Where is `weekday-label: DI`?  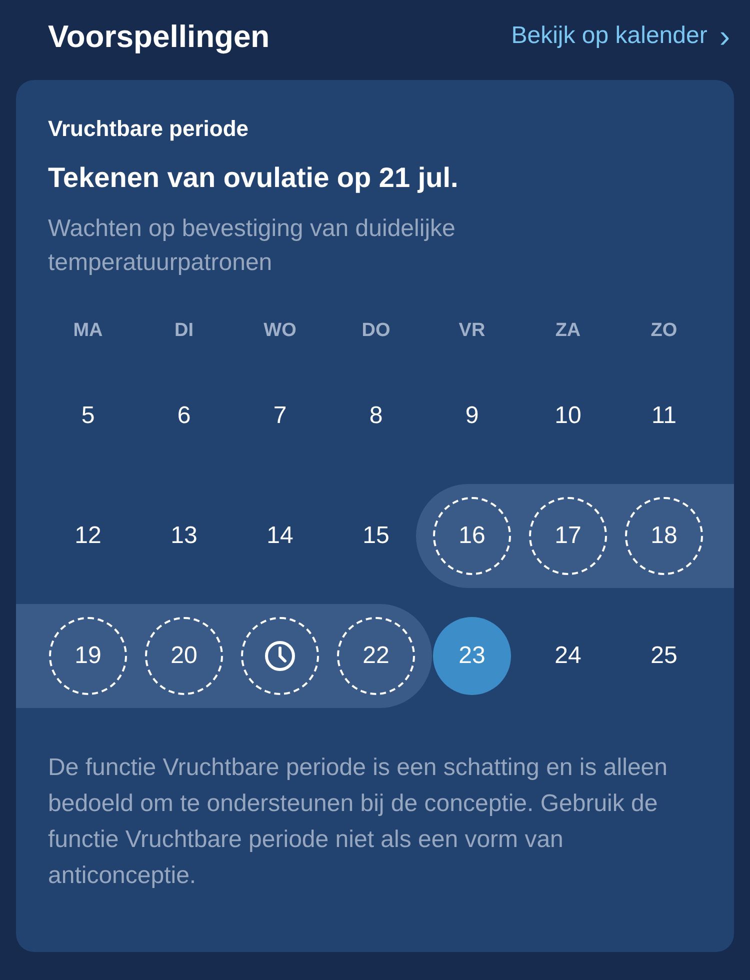
weekday-label: DI is located at coordinates (184, 331).